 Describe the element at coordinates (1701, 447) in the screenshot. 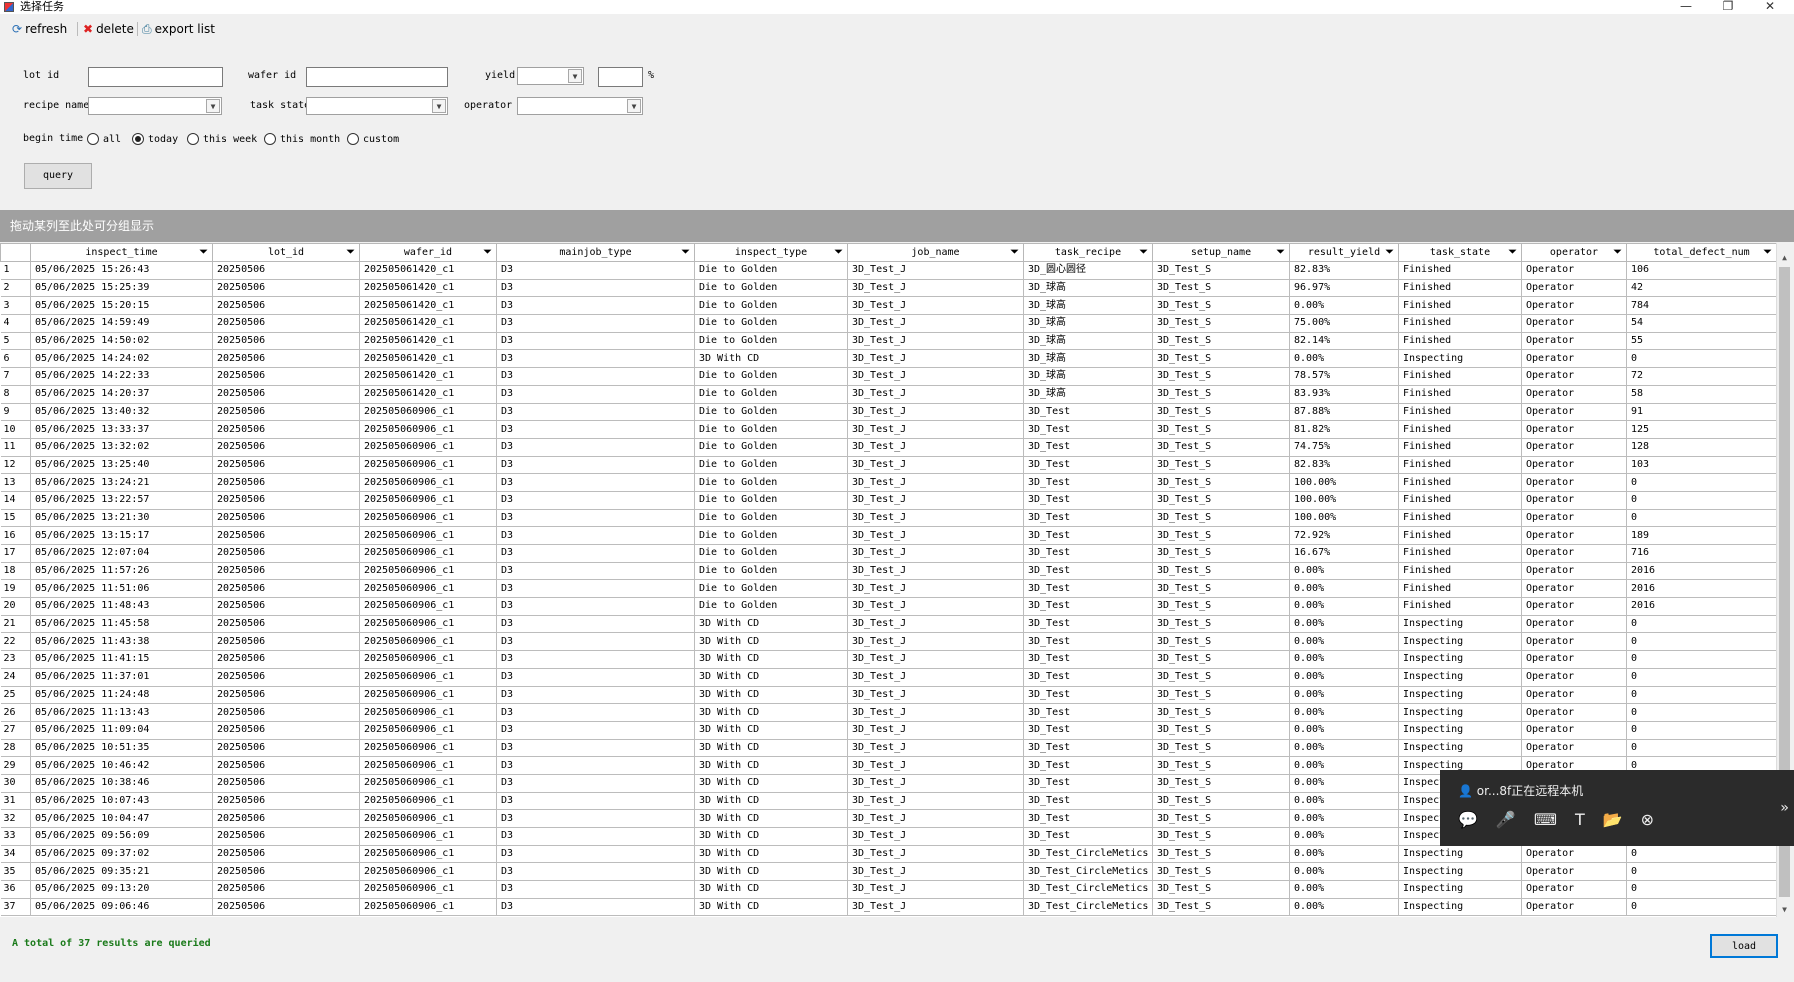

I see `cell-total-defect-num: 128` at that location.